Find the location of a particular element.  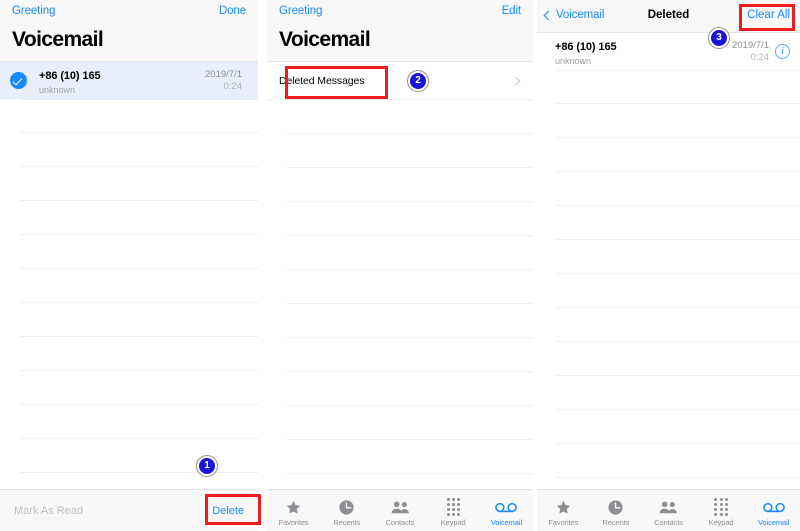

navigation-bar: Greeting Done Voicemail is located at coordinates (129, 31).